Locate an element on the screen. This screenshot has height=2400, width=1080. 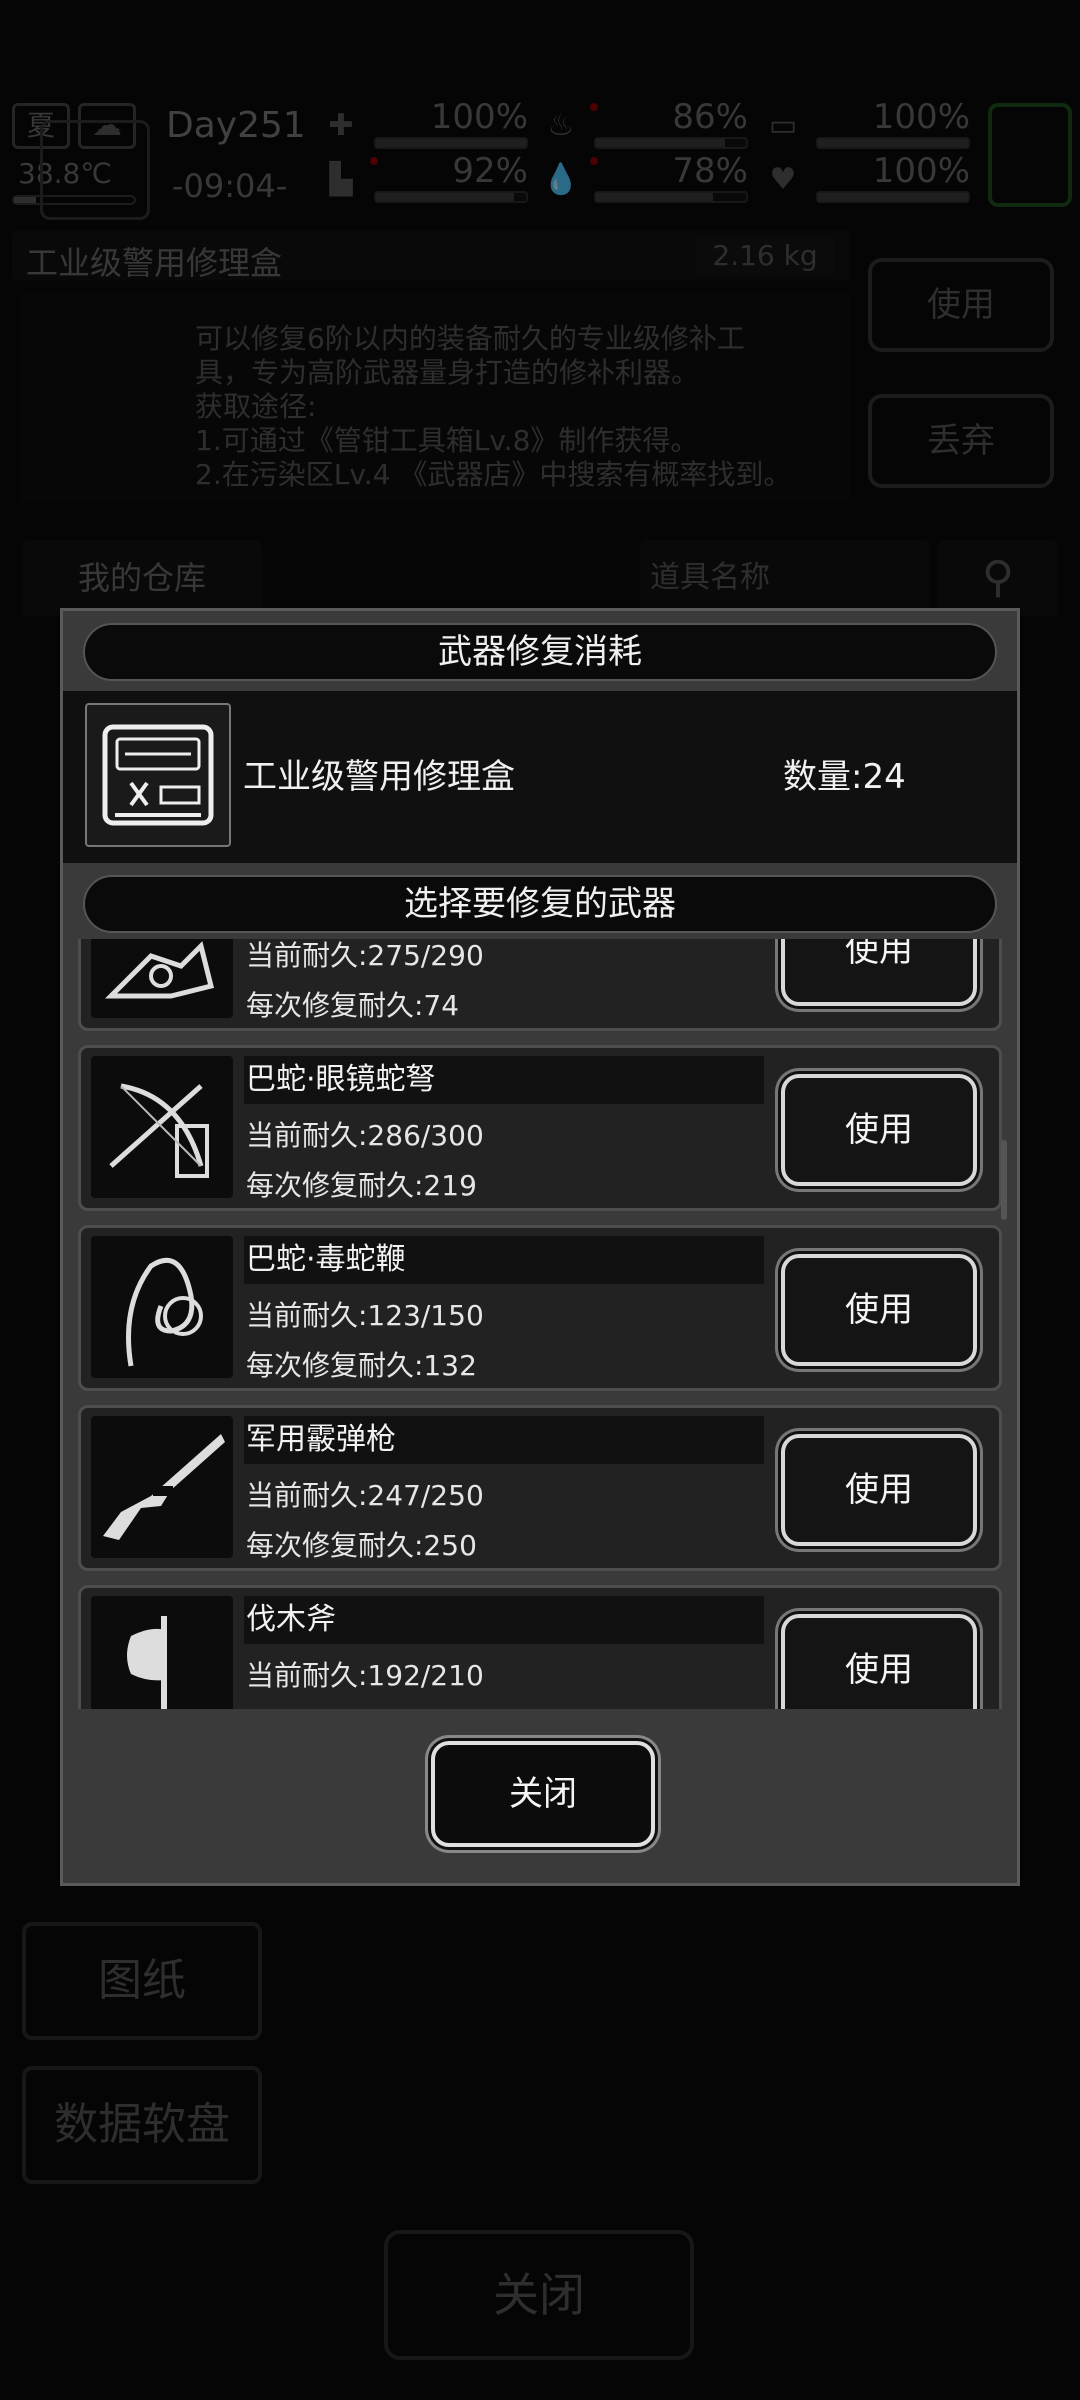
weapon-name: 巴蛇·毒蛇鞭 is located at coordinates (504, 1260).